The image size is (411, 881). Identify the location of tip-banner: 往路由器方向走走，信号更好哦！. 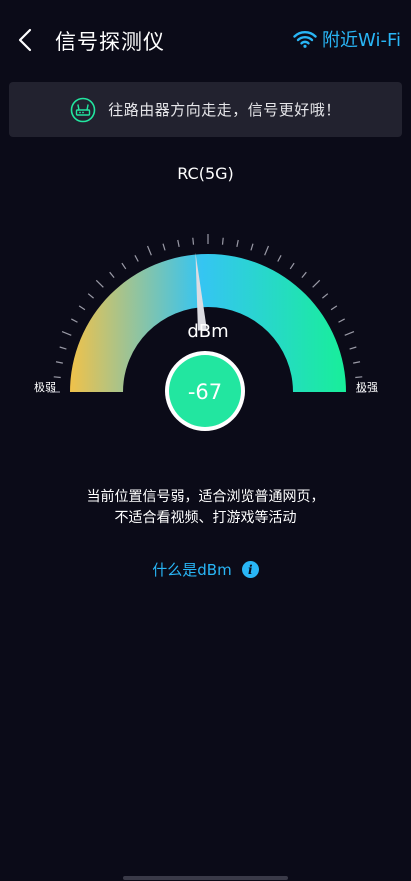
(205, 109).